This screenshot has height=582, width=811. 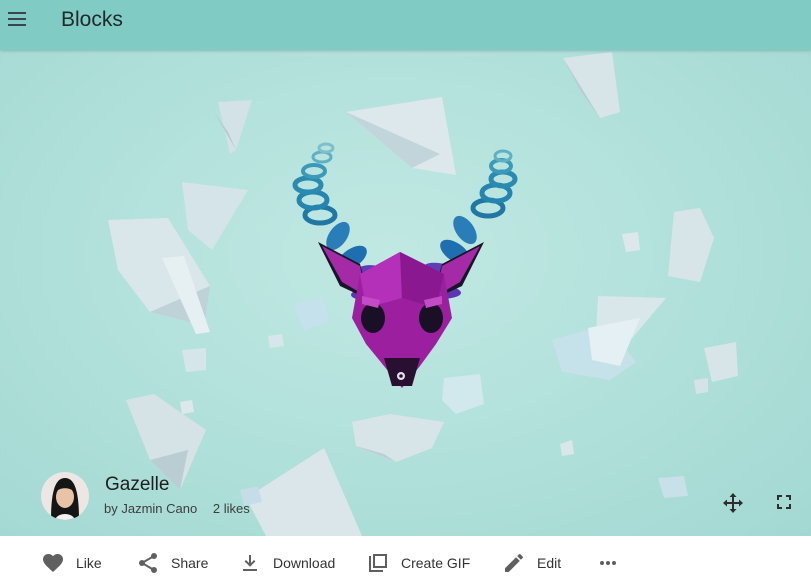 What do you see at coordinates (304, 563) in the screenshot?
I see `download-label: Download` at bounding box center [304, 563].